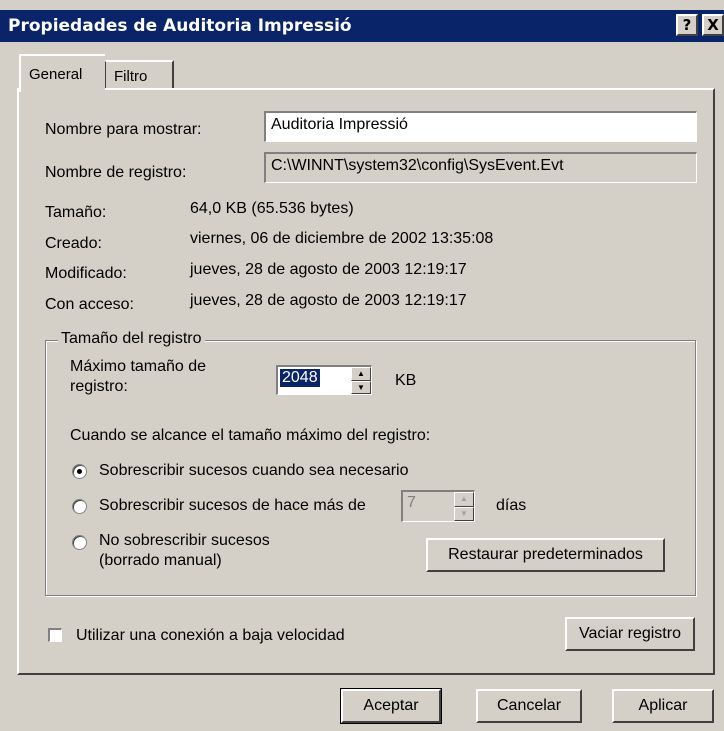 The height and width of the screenshot is (731, 724). Describe the element at coordinates (79, 506) in the screenshot. I see `overwrite-older-radio` at that location.